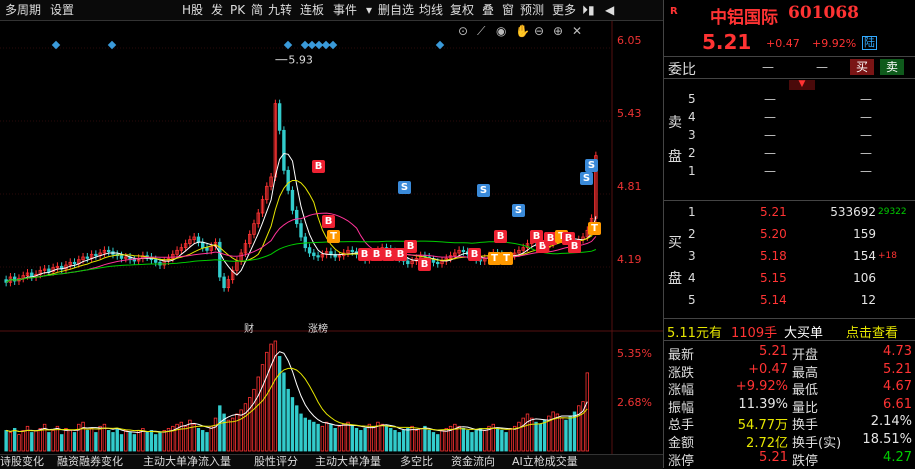 The width and height of the screenshot is (915, 469). I want to click on bigorder-link: 点击查看, so click(872, 331).